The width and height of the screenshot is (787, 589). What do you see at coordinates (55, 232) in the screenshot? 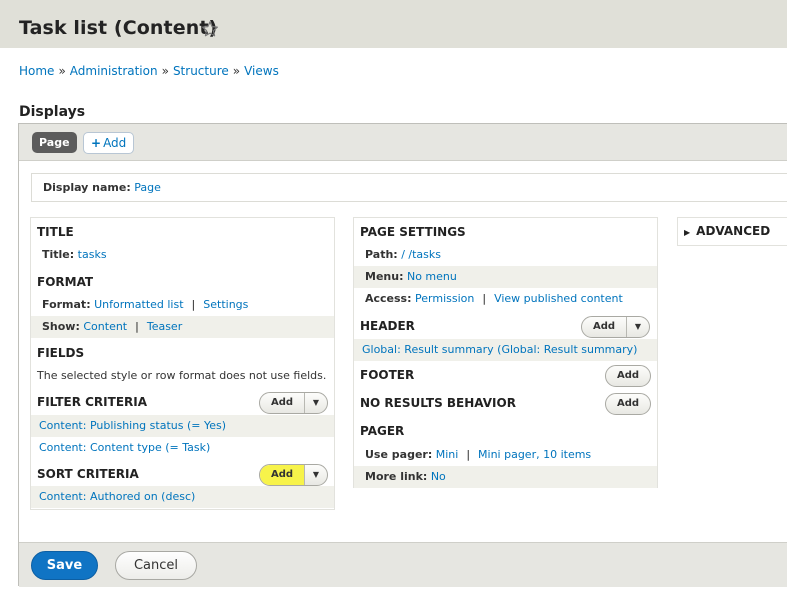
I see `section-title-heading: TITLE` at bounding box center [55, 232].